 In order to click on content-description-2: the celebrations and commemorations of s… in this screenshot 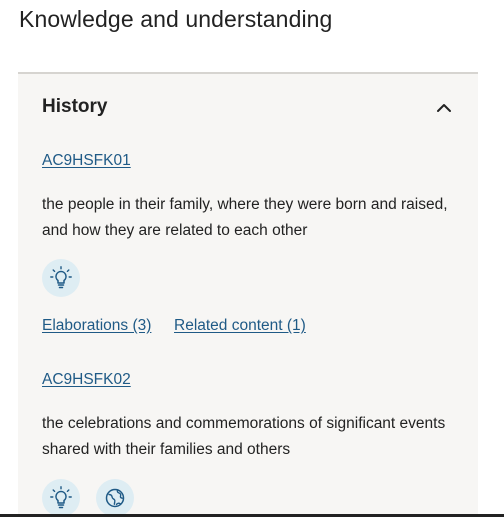, I will do `click(252, 437)`.